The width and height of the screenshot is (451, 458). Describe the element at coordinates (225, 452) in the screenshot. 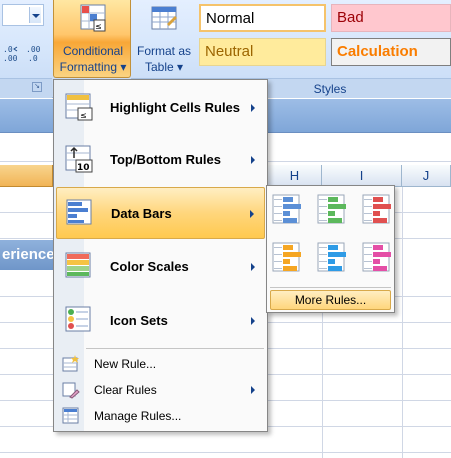

I see `grid-row-line` at that location.